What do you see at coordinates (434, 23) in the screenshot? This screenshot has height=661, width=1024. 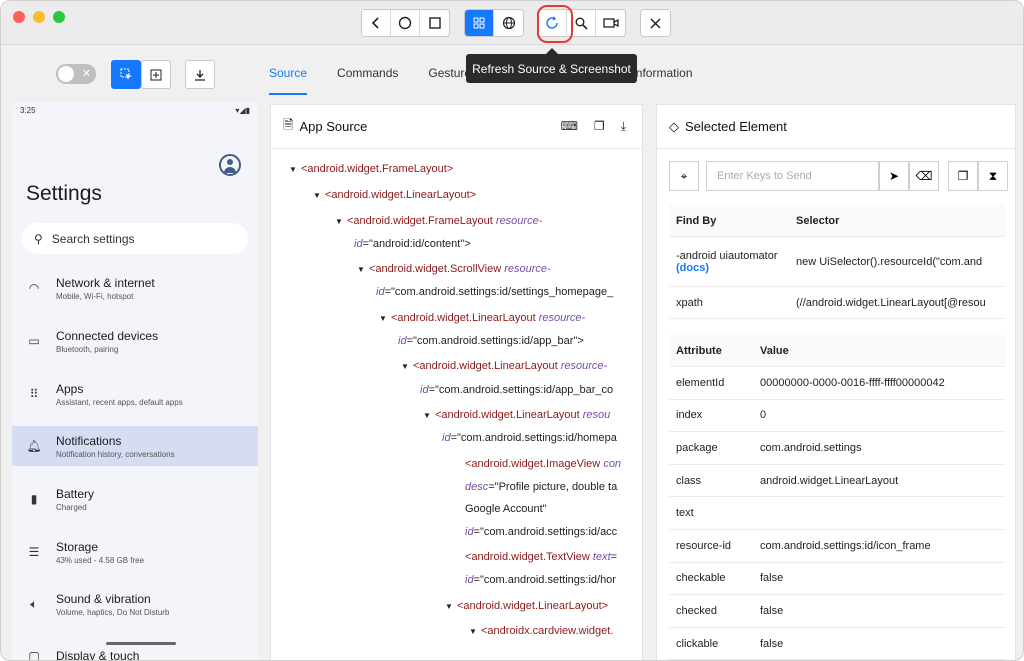 I see `app-switch-button` at bounding box center [434, 23].